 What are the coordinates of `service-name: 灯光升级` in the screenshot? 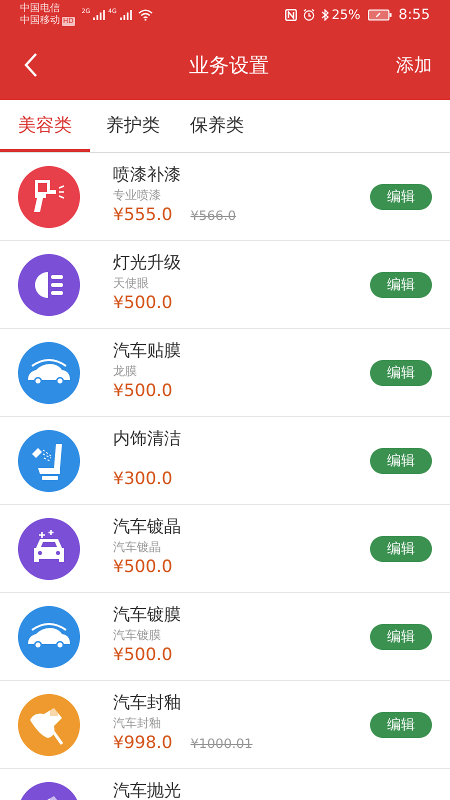 It's located at (147, 263).